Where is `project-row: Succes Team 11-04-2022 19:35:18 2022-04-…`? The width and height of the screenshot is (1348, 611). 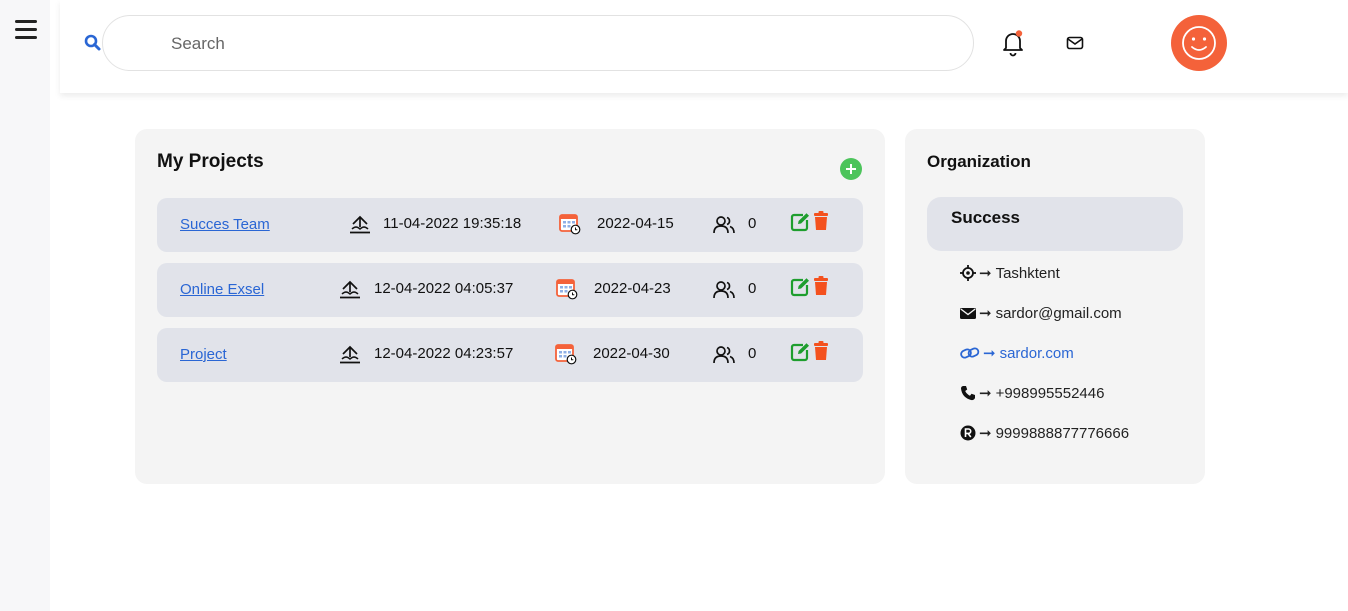
project-row: Succes Team 11-04-2022 19:35:18 2022-04-… is located at coordinates (510, 225).